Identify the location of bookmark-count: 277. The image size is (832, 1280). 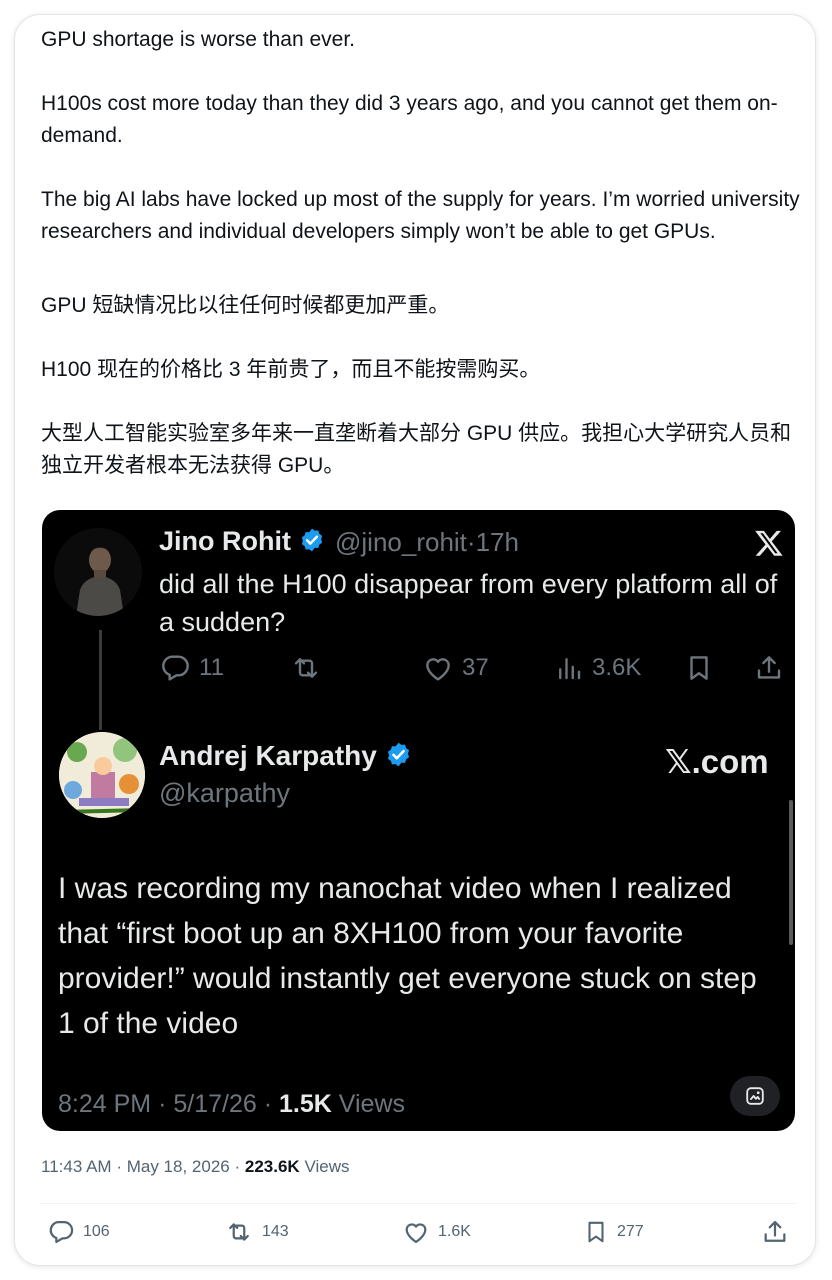
(630, 1231).